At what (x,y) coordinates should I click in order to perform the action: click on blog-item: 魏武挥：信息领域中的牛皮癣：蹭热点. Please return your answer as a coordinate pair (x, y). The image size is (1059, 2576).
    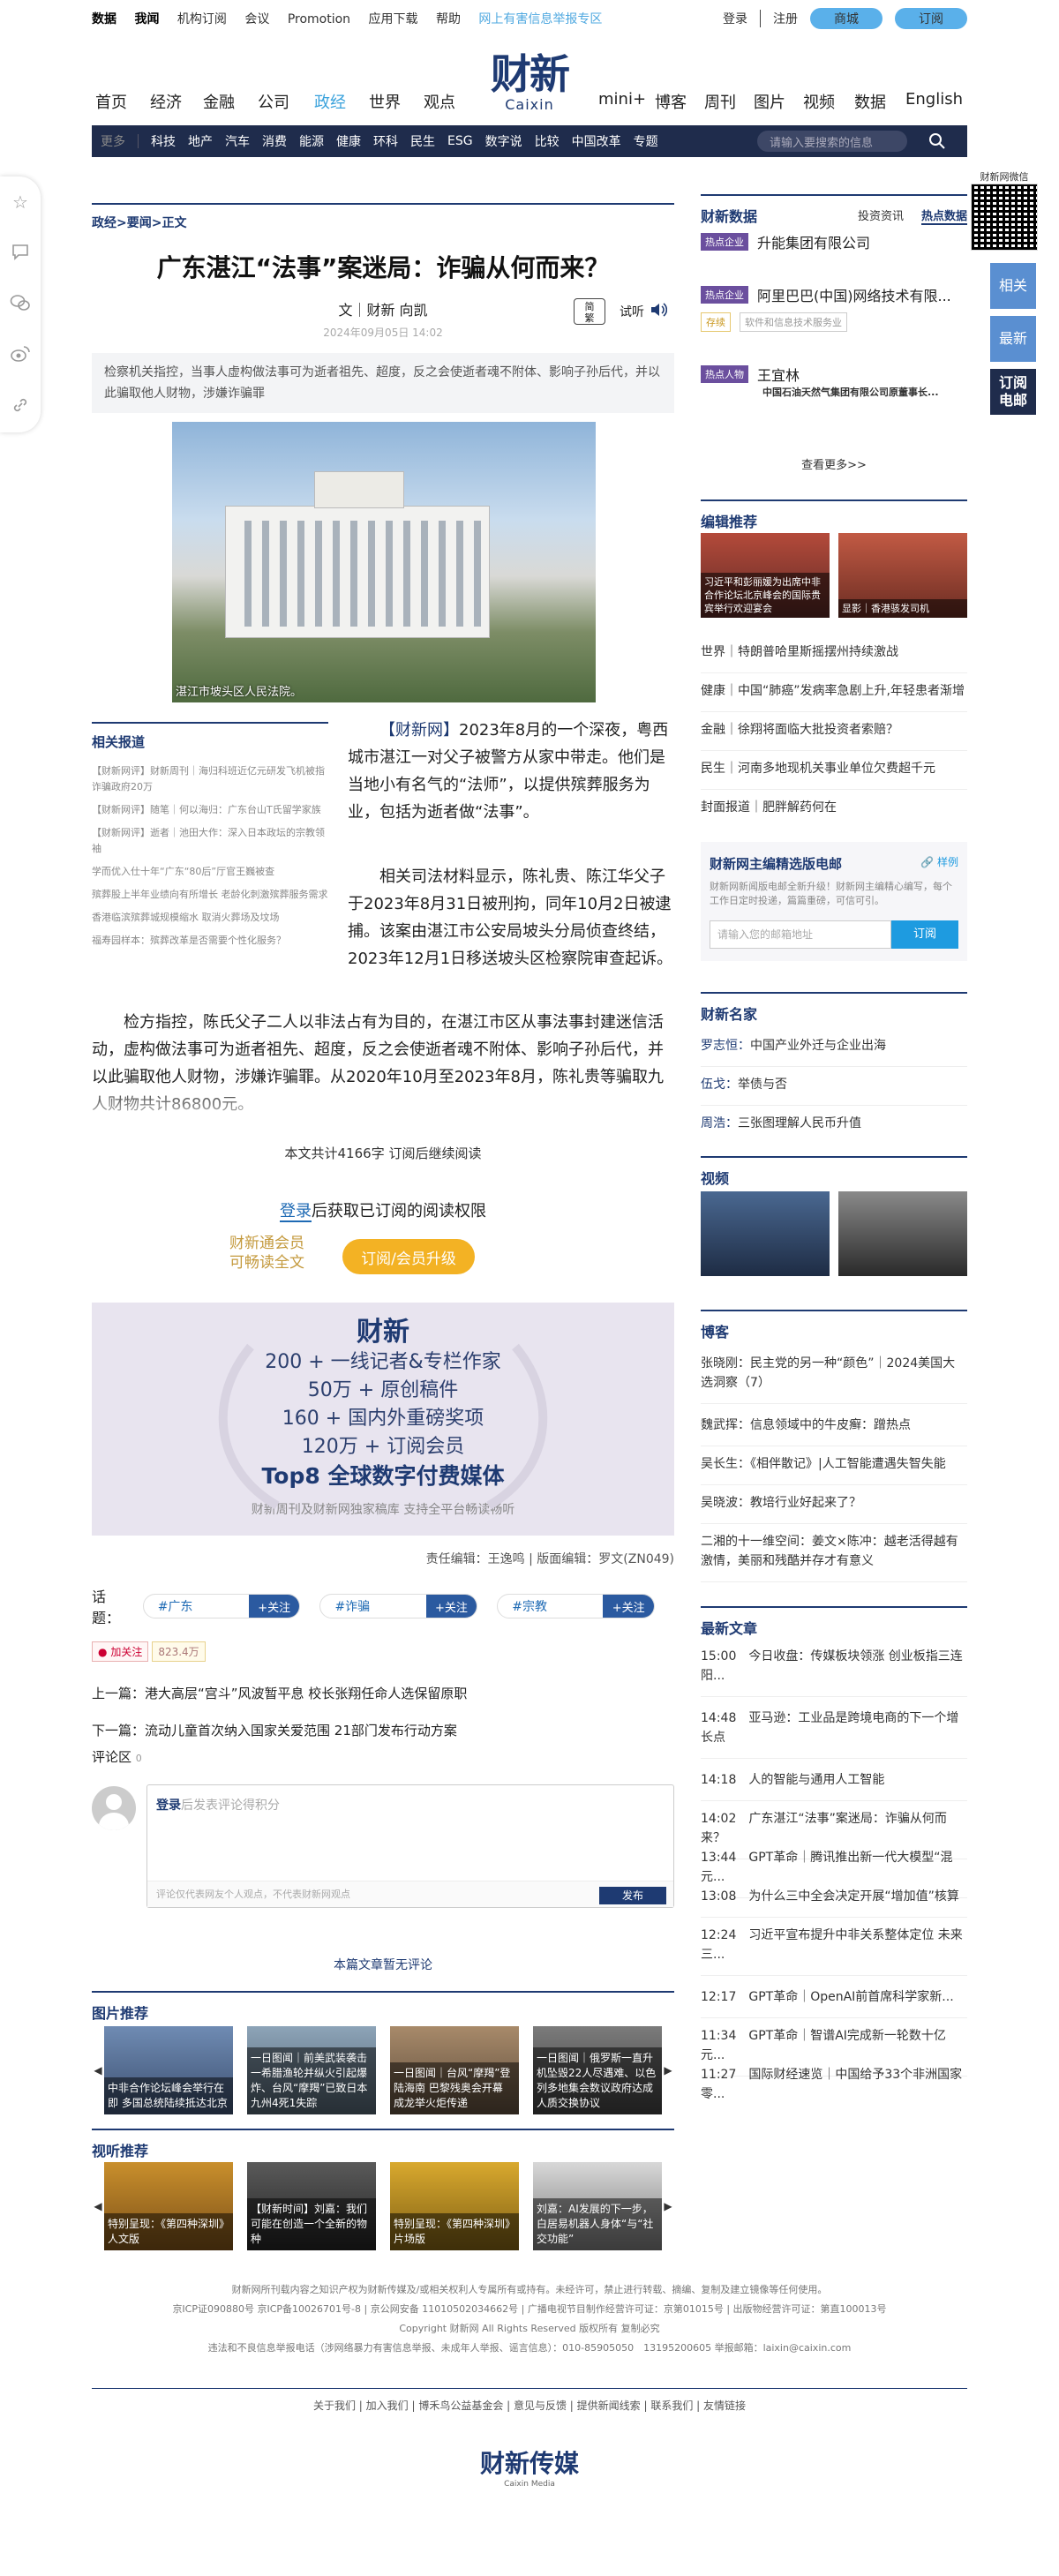
    Looking at the image, I should click on (834, 1431).